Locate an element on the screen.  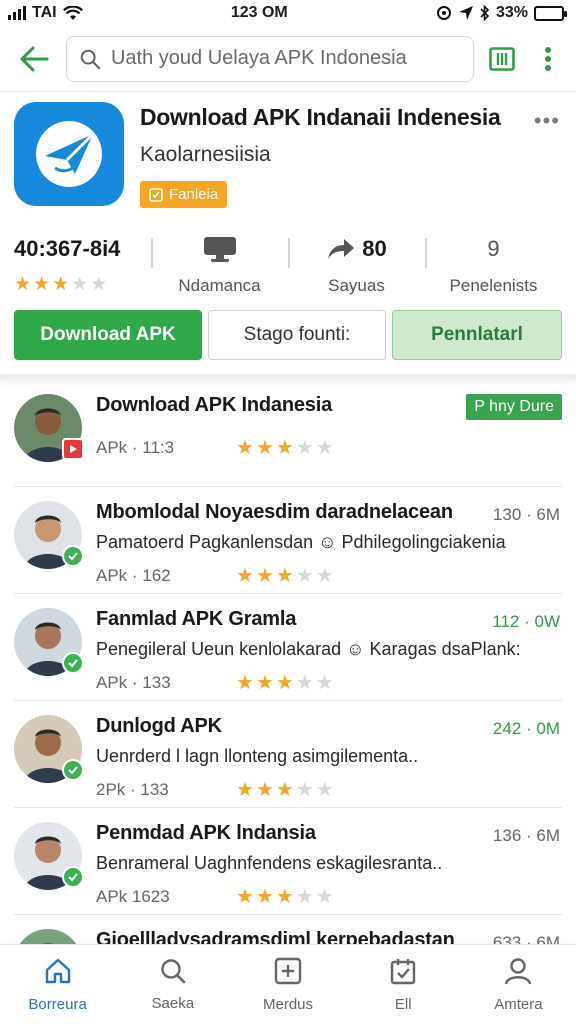
search-icon is located at coordinates (90, 59).